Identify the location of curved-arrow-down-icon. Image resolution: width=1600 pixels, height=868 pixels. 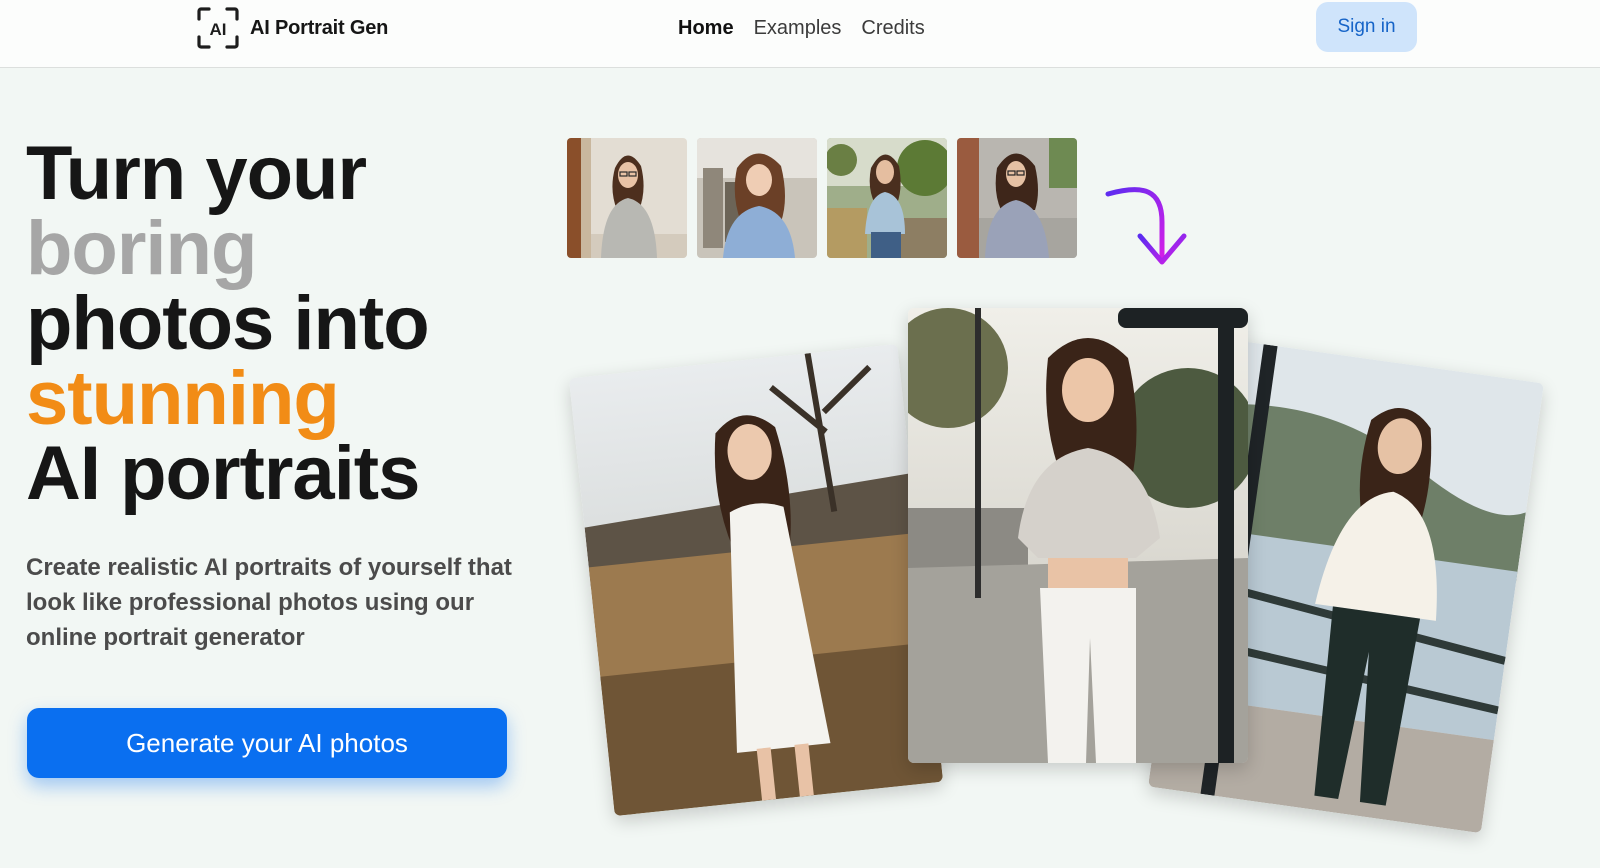
(1146, 226).